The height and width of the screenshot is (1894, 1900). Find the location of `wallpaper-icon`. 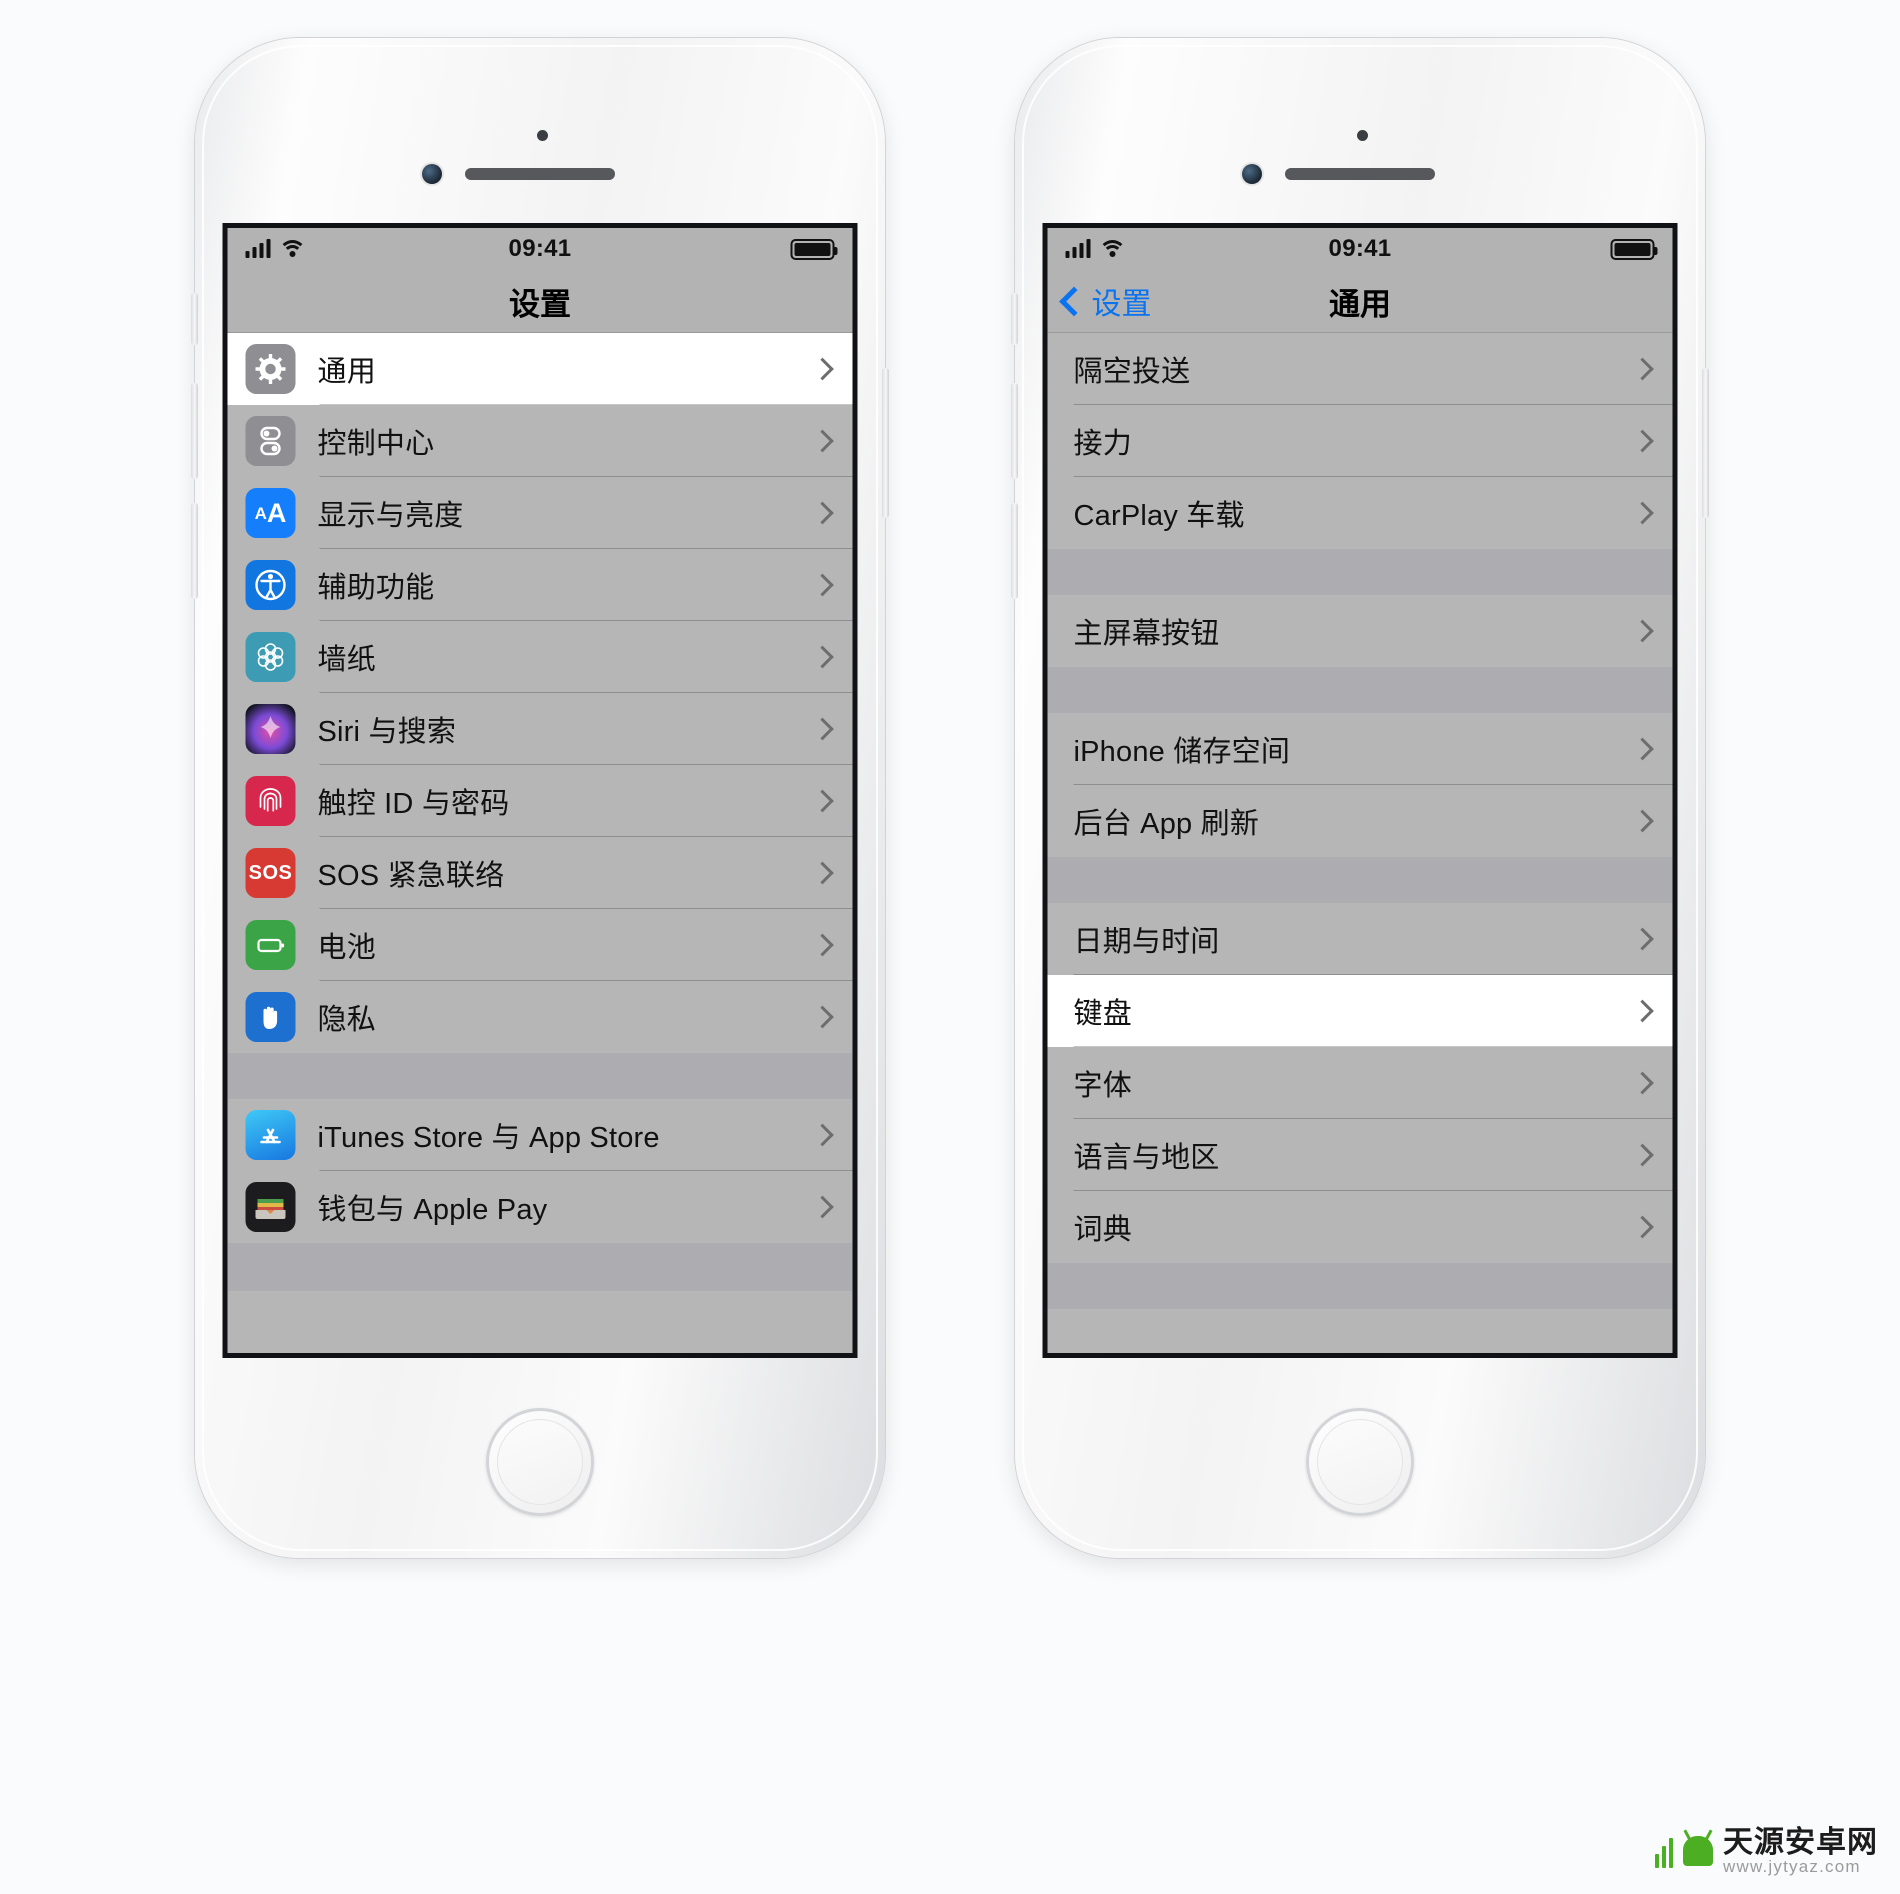

wallpaper-icon is located at coordinates (270, 657).